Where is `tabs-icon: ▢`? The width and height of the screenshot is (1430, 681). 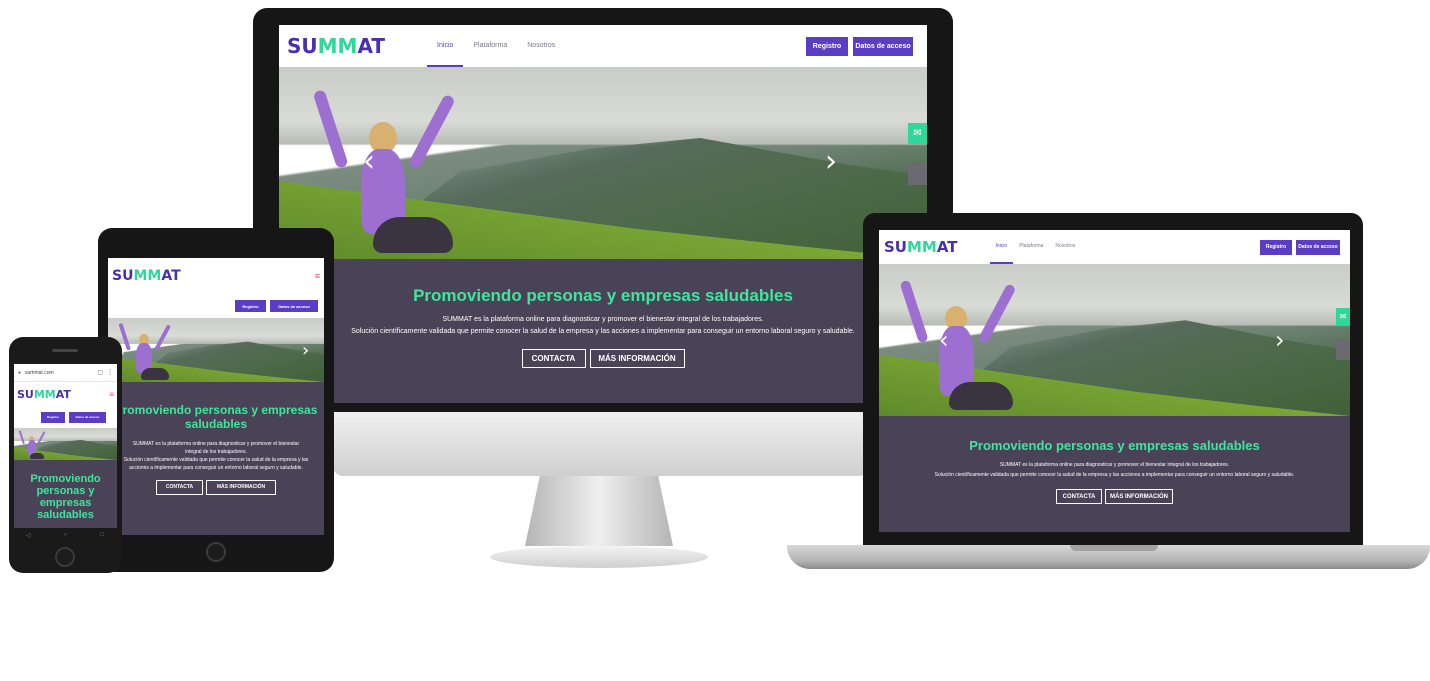
tabs-icon: ▢ is located at coordinates (100, 372).